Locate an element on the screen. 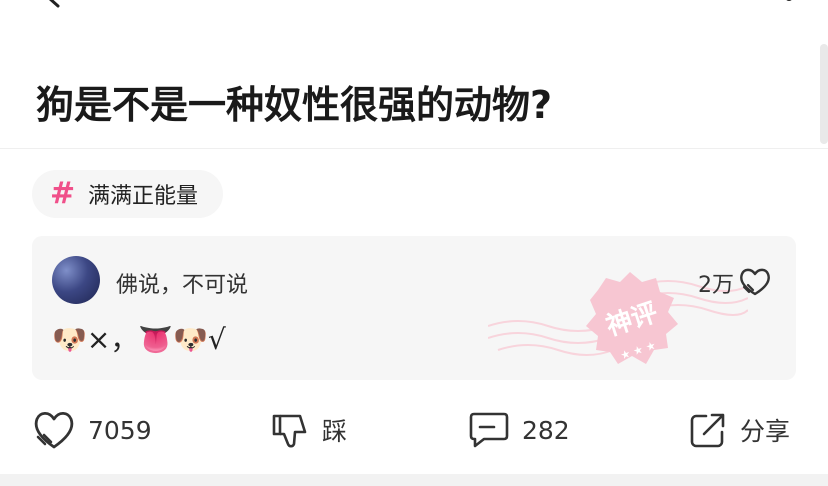  avatar is located at coordinates (76, 280).